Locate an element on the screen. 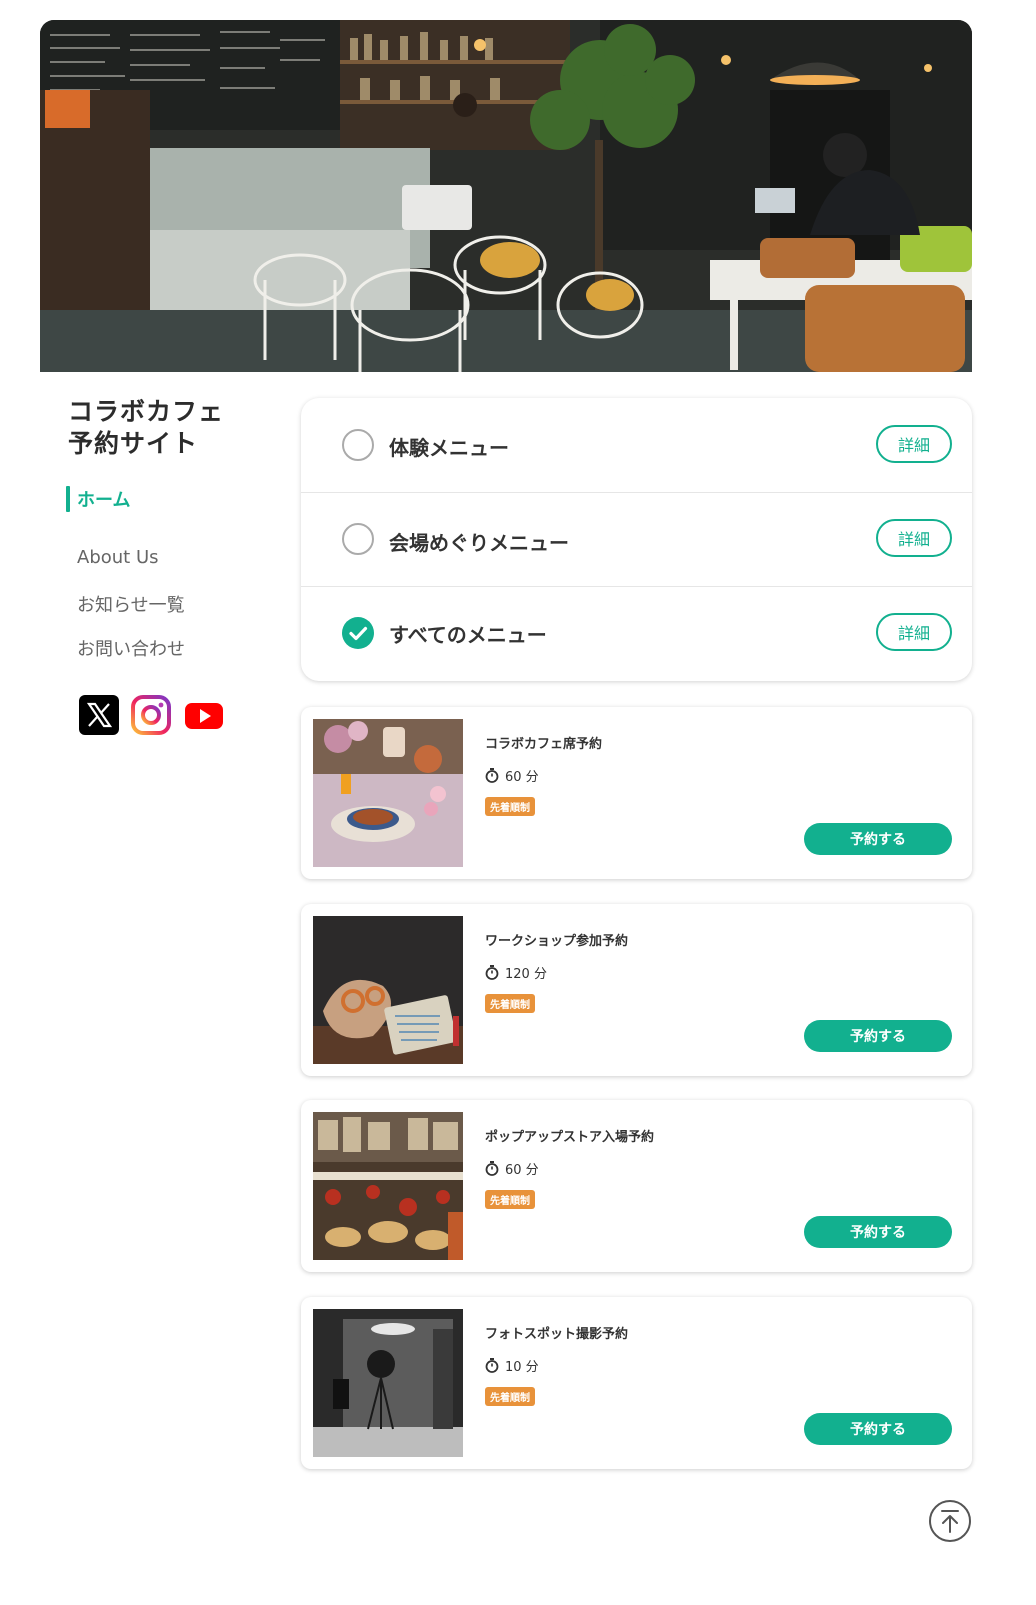 The image size is (1036, 1605). menu-option-all: すべてのメニュー 詳細 is located at coordinates (636, 633).